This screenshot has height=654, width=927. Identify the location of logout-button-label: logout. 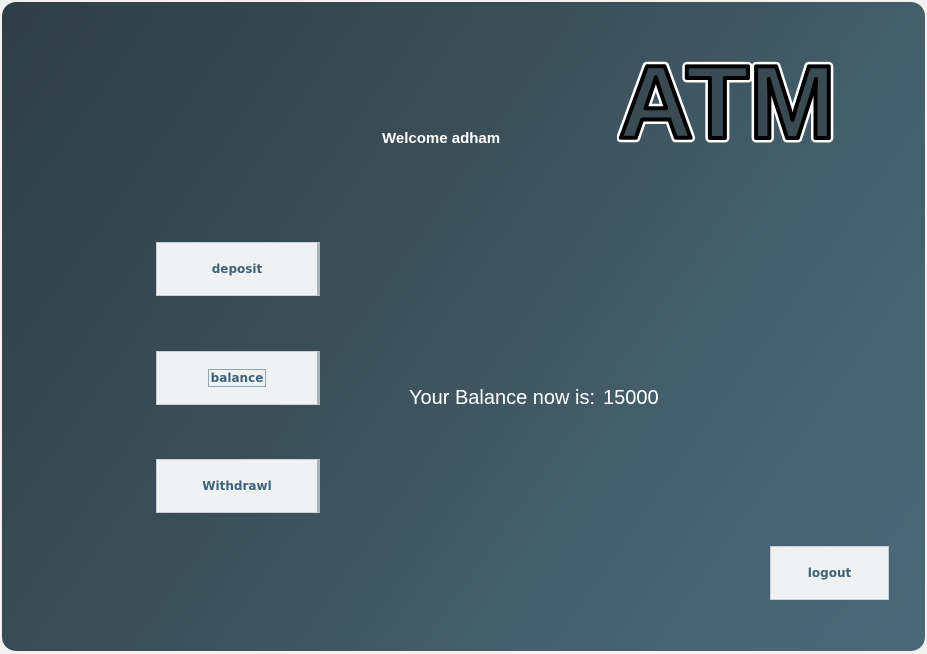
(829, 573).